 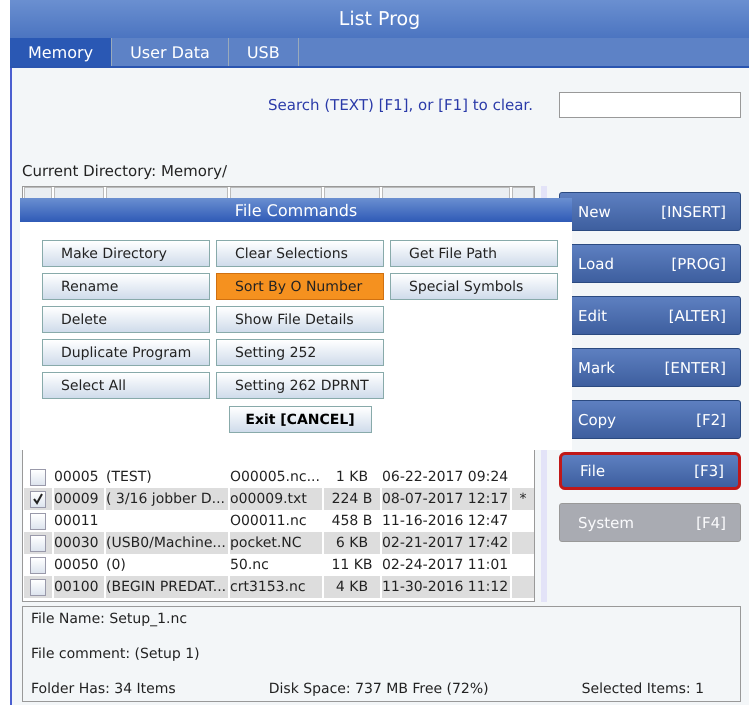 I want to click on command-button: Setting 262 DPRNT, so click(x=300, y=385).